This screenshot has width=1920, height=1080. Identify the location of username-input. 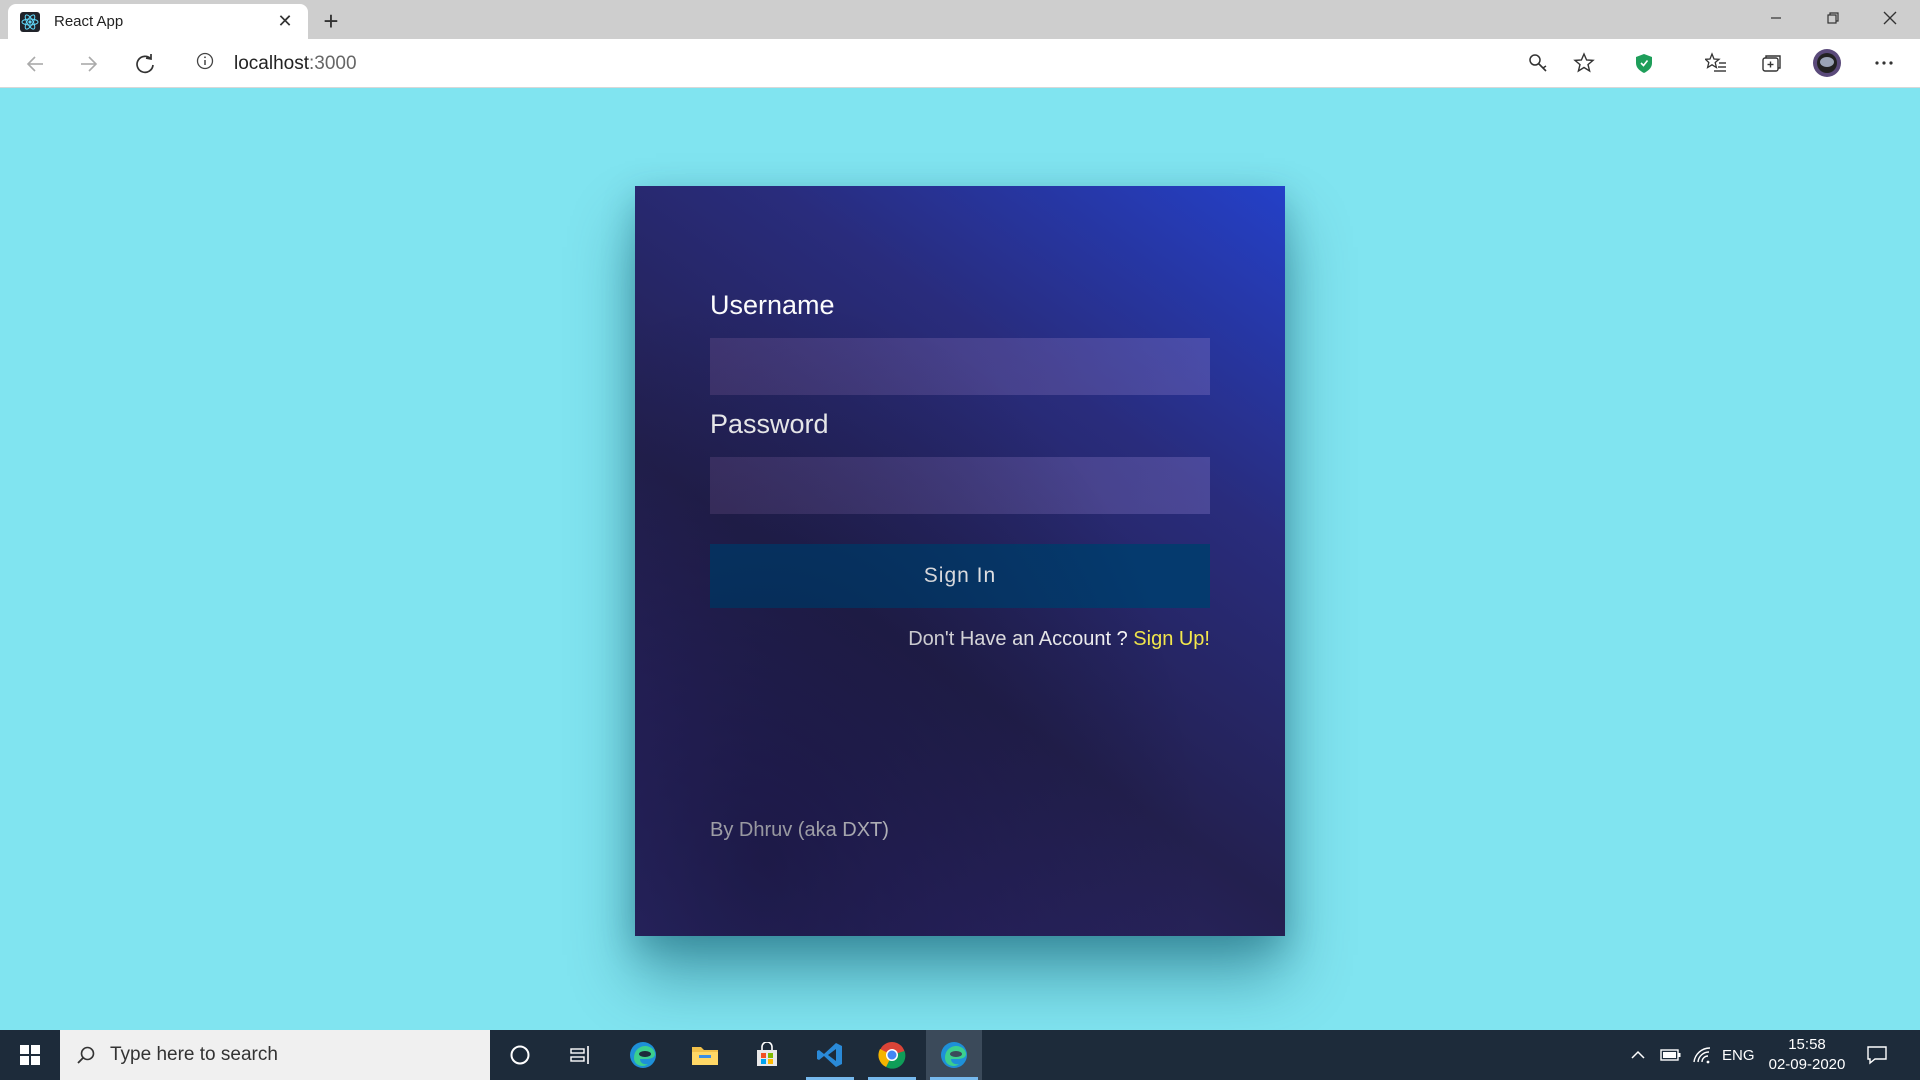
(960, 366).